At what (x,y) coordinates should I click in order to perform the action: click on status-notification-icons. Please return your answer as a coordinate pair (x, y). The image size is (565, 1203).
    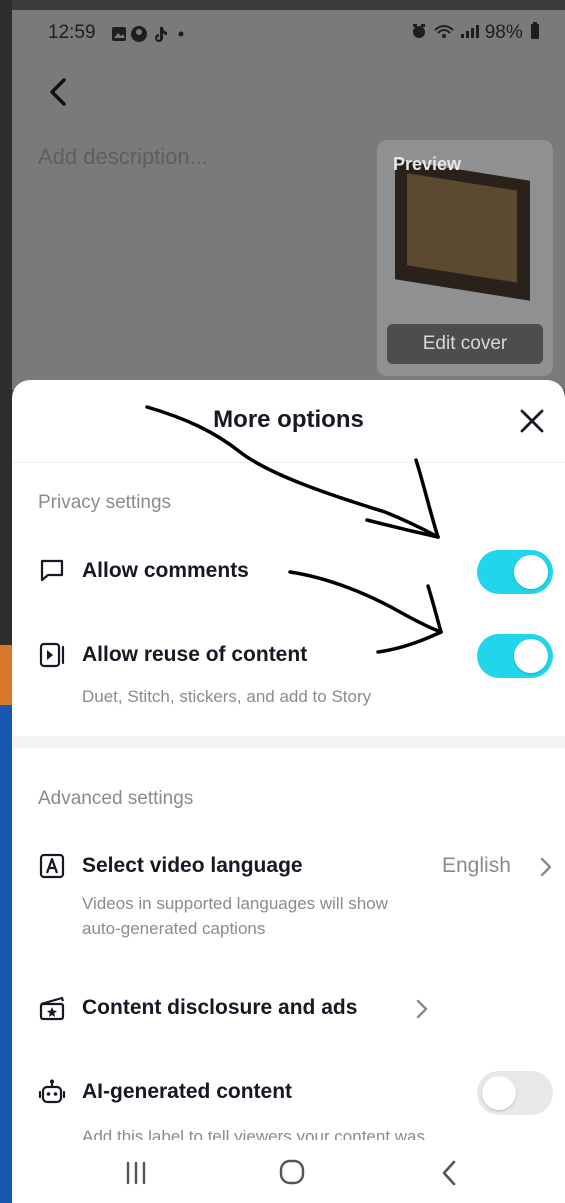
    Looking at the image, I should click on (158, 37).